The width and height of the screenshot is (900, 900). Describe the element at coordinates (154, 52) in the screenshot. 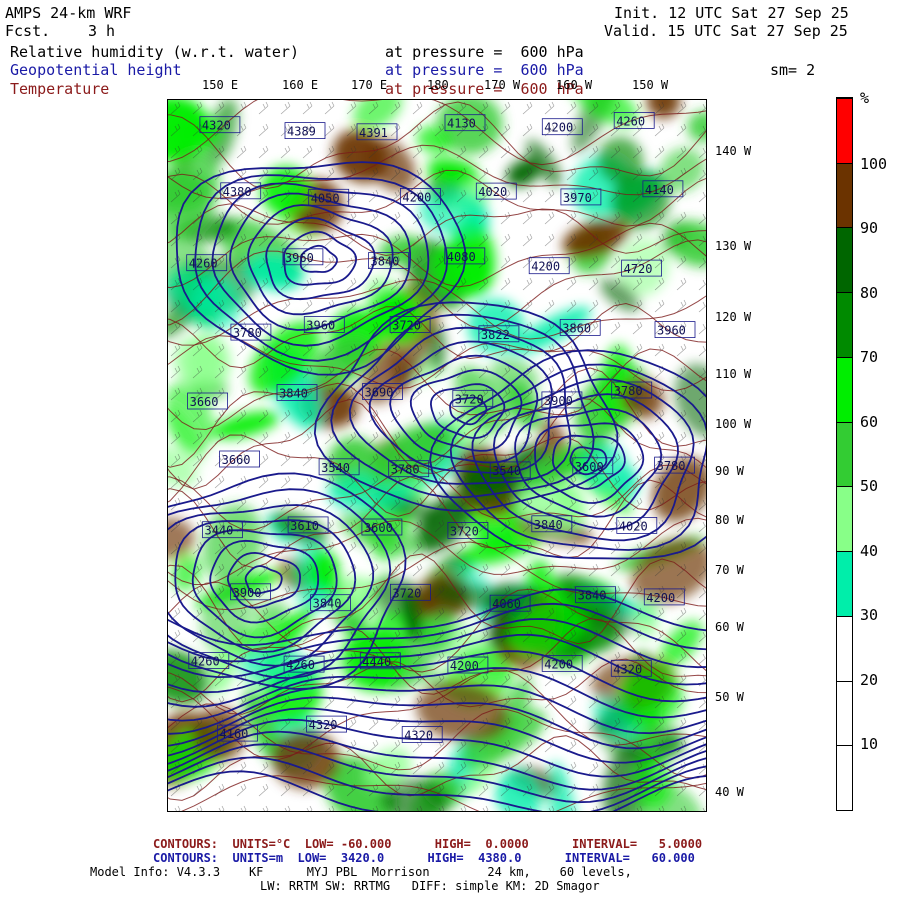

I see `field-rh-name: Relative humidity (w.r.t. water)` at that location.